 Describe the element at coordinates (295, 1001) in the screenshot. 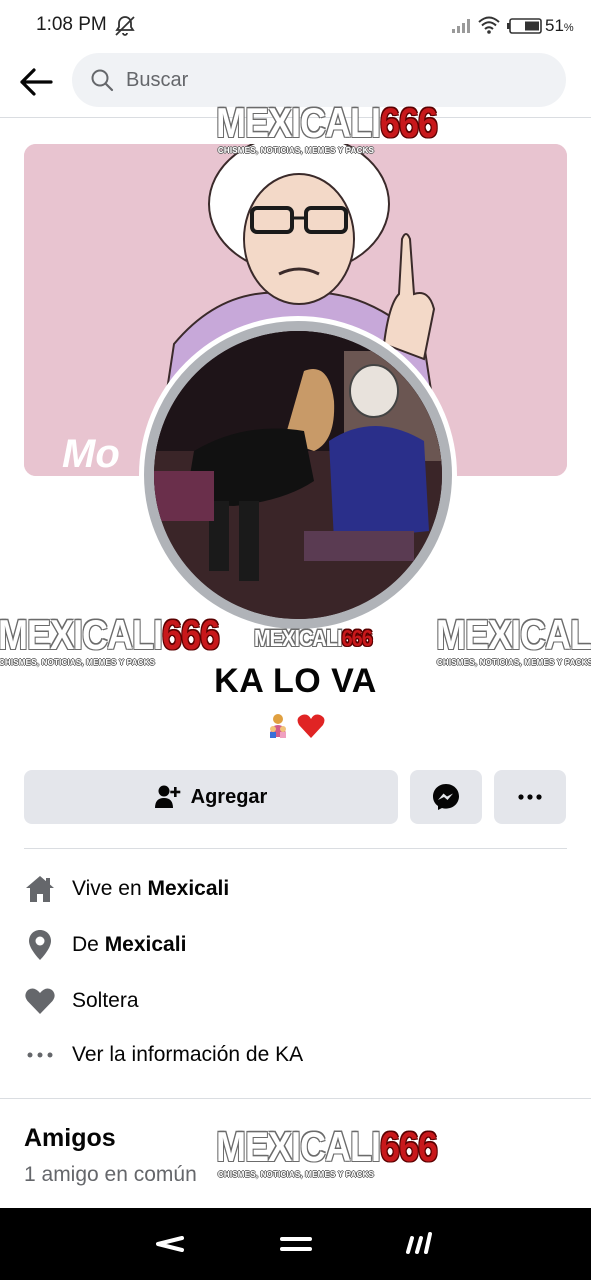

I see `info-relationship: Soltera` at that location.